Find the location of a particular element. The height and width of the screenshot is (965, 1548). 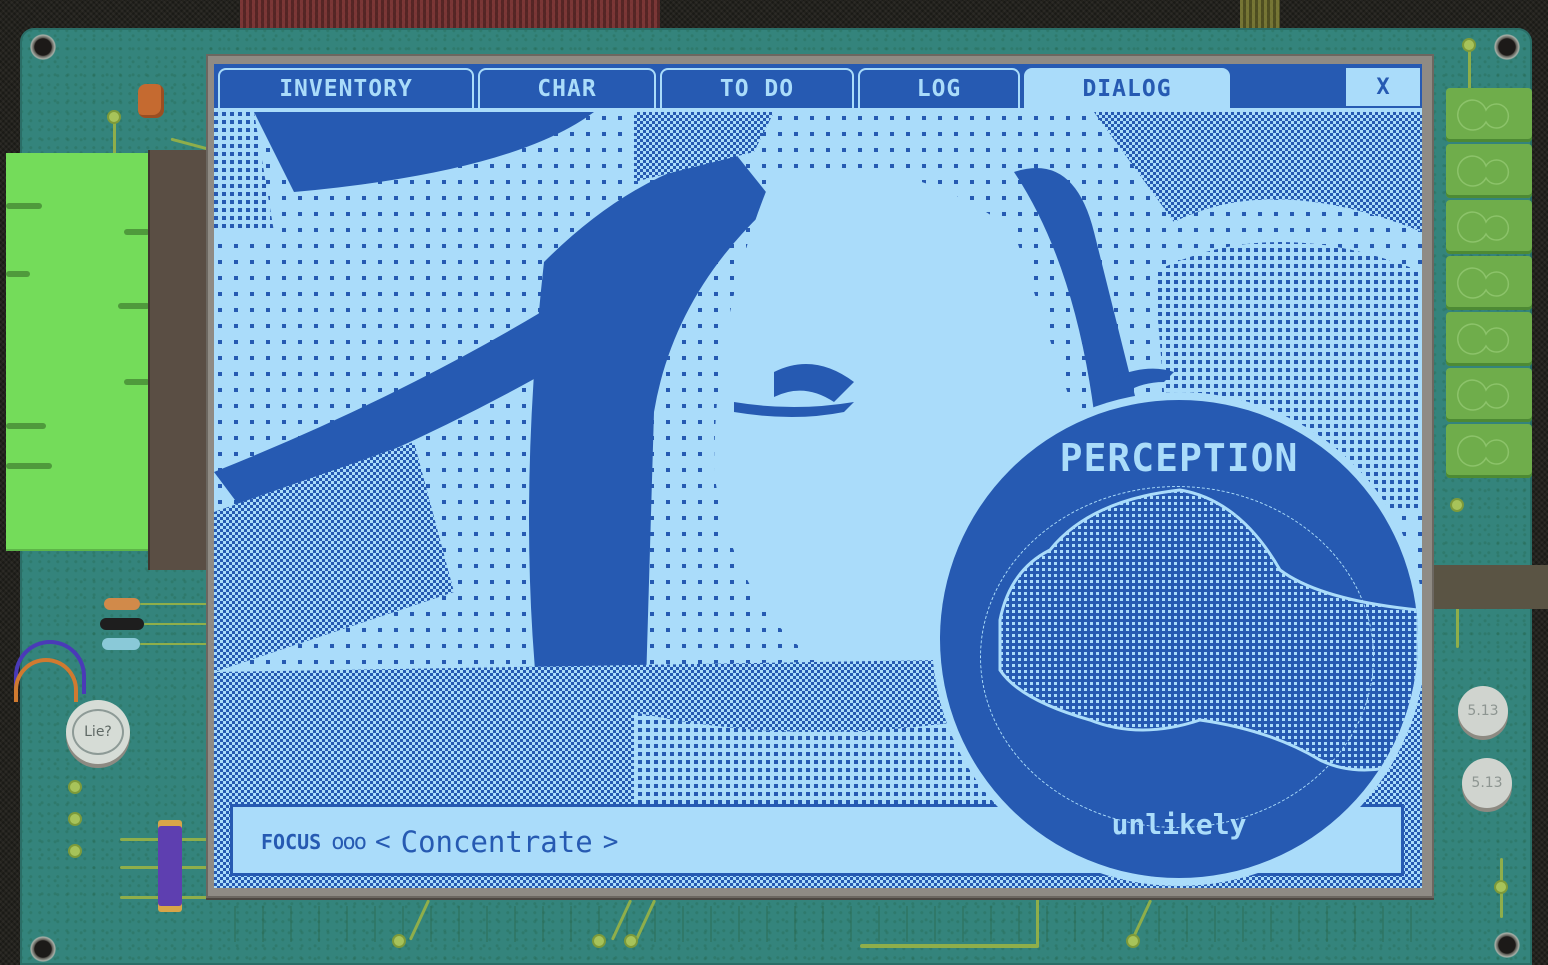

capacitor-component is located at coordinates (151, 101).